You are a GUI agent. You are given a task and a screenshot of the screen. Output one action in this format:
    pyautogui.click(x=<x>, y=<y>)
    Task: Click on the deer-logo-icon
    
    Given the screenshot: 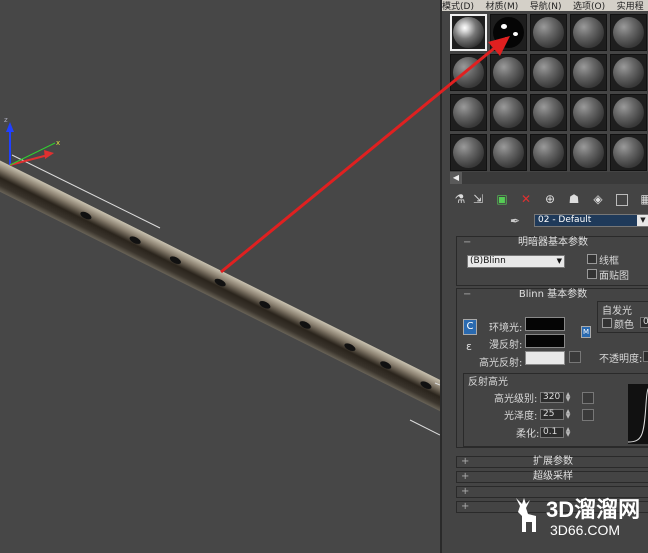 What is the action you would take?
    pyautogui.click(x=526, y=515)
    